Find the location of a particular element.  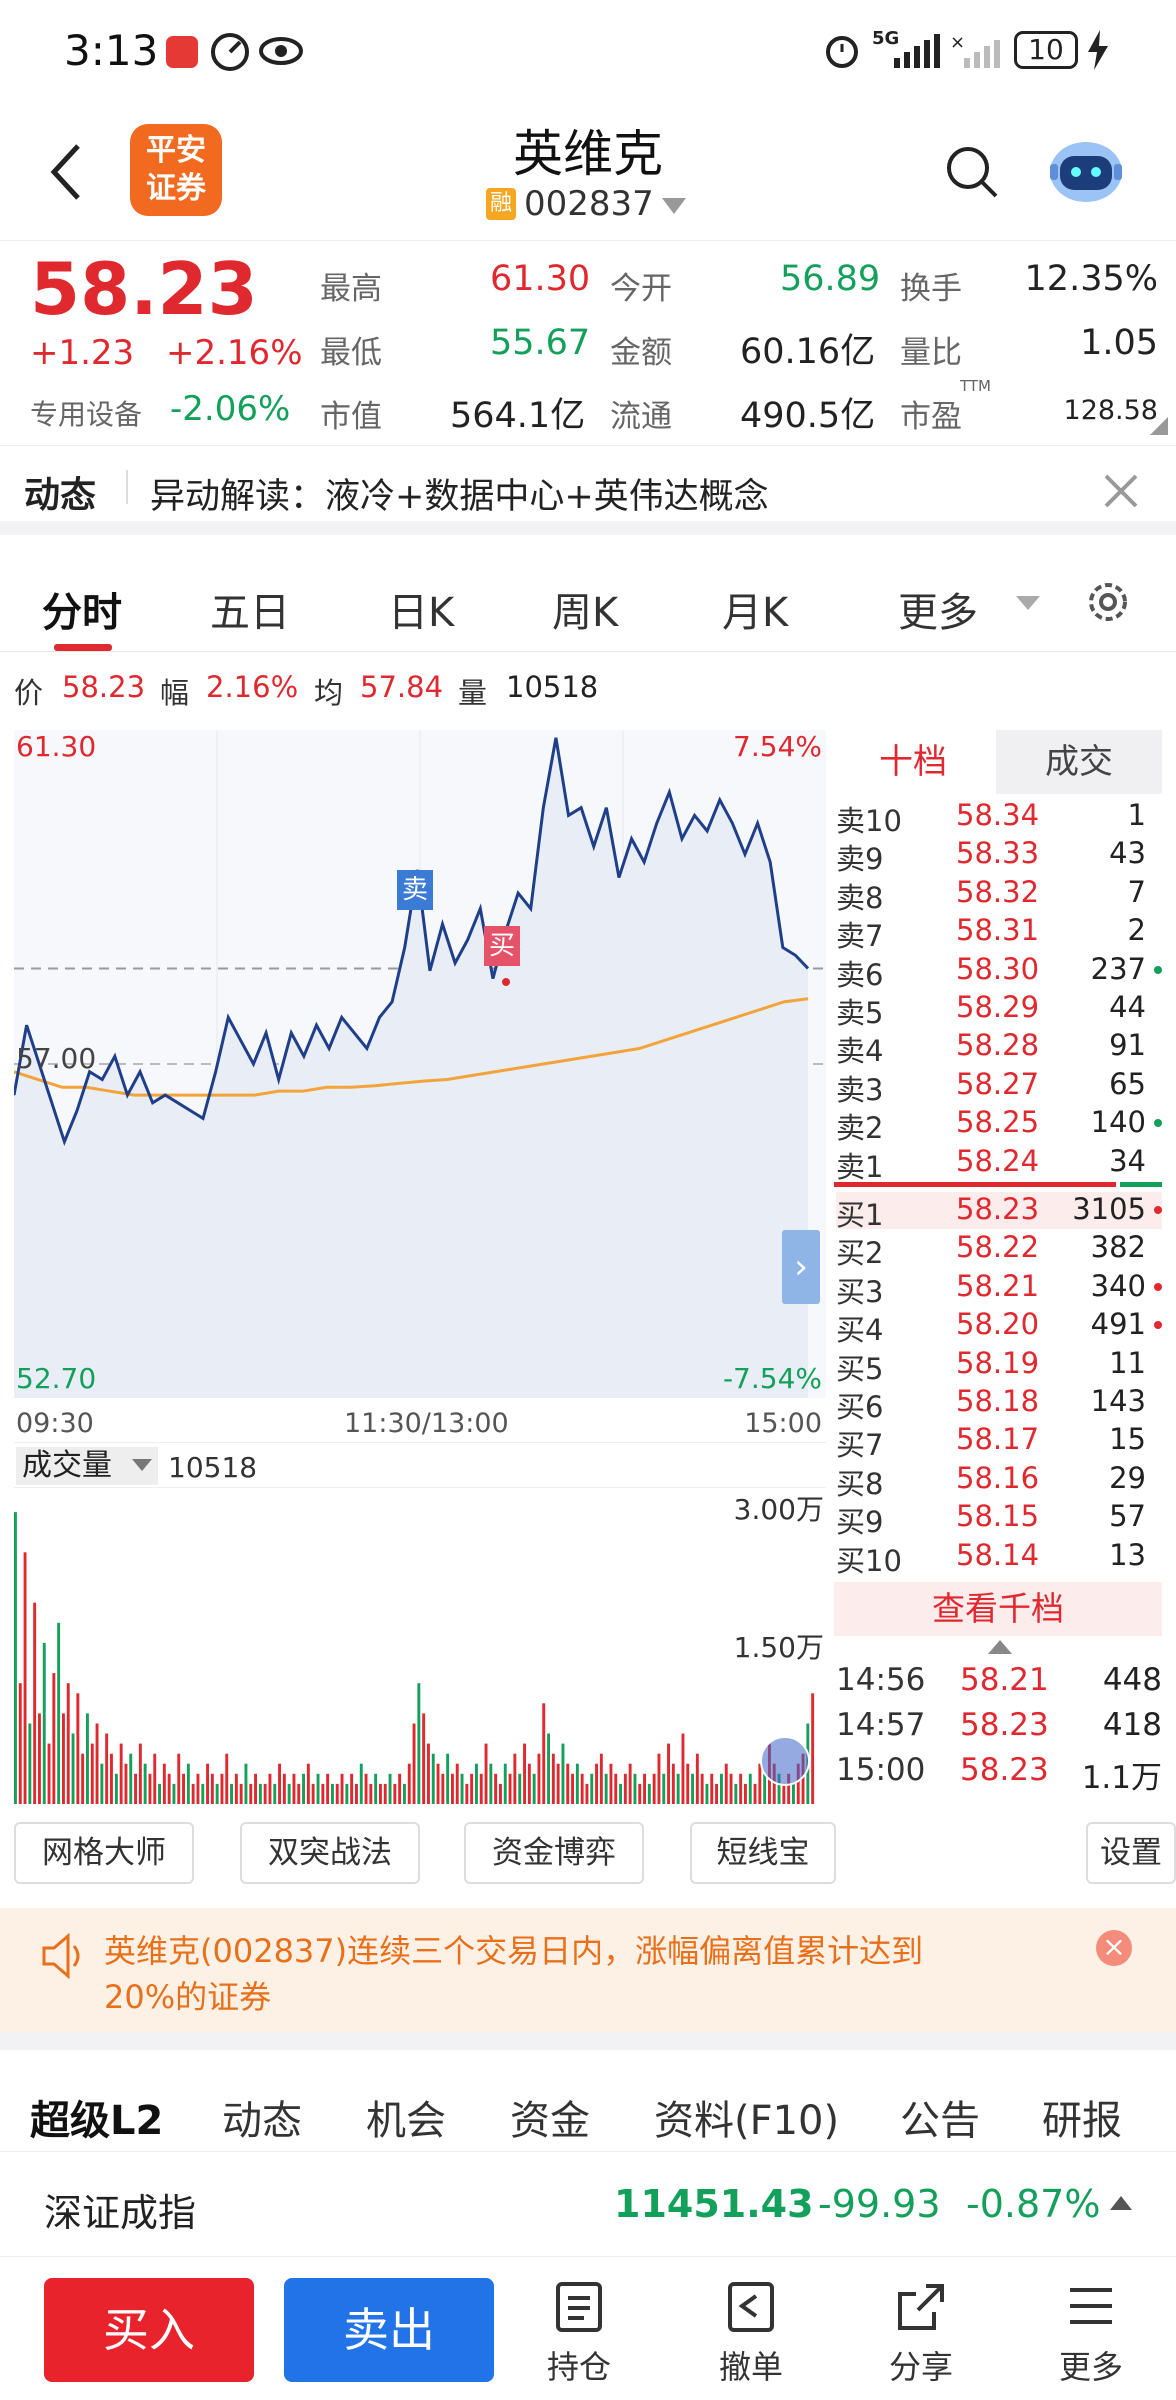

tab-five-day: 五日 is located at coordinates (250, 609).